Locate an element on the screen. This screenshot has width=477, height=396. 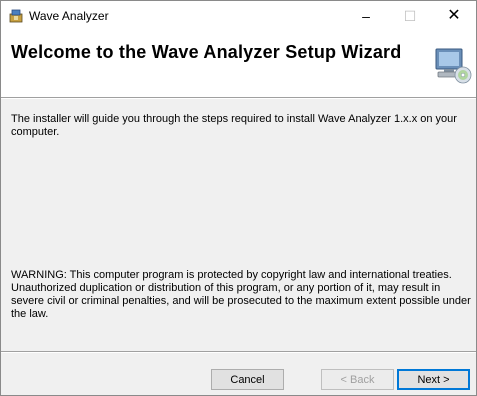
window-title: Wave Analyzer is located at coordinates (69, 16).